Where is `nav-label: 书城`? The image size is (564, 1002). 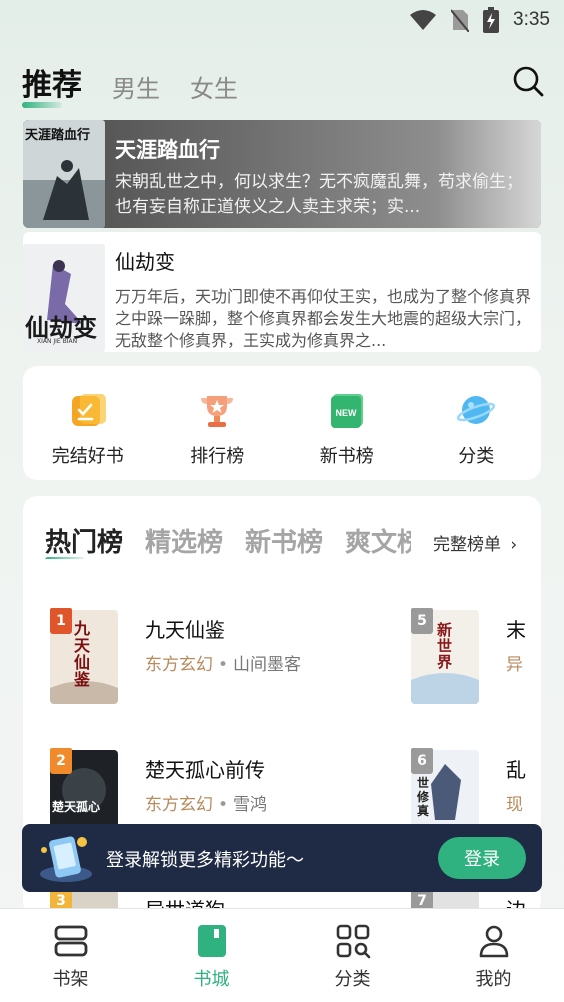
nav-label: 书城 is located at coordinates (211, 979).